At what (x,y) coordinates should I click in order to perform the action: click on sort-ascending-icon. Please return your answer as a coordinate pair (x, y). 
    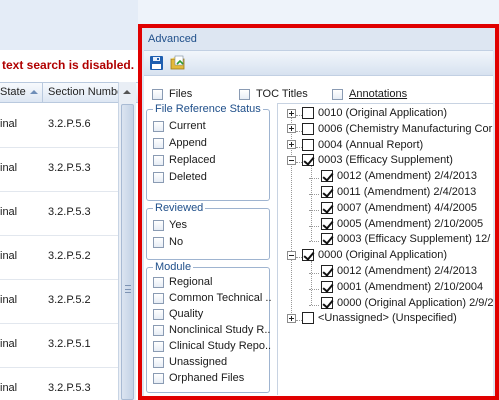
    Looking at the image, I should click on (34, 92).